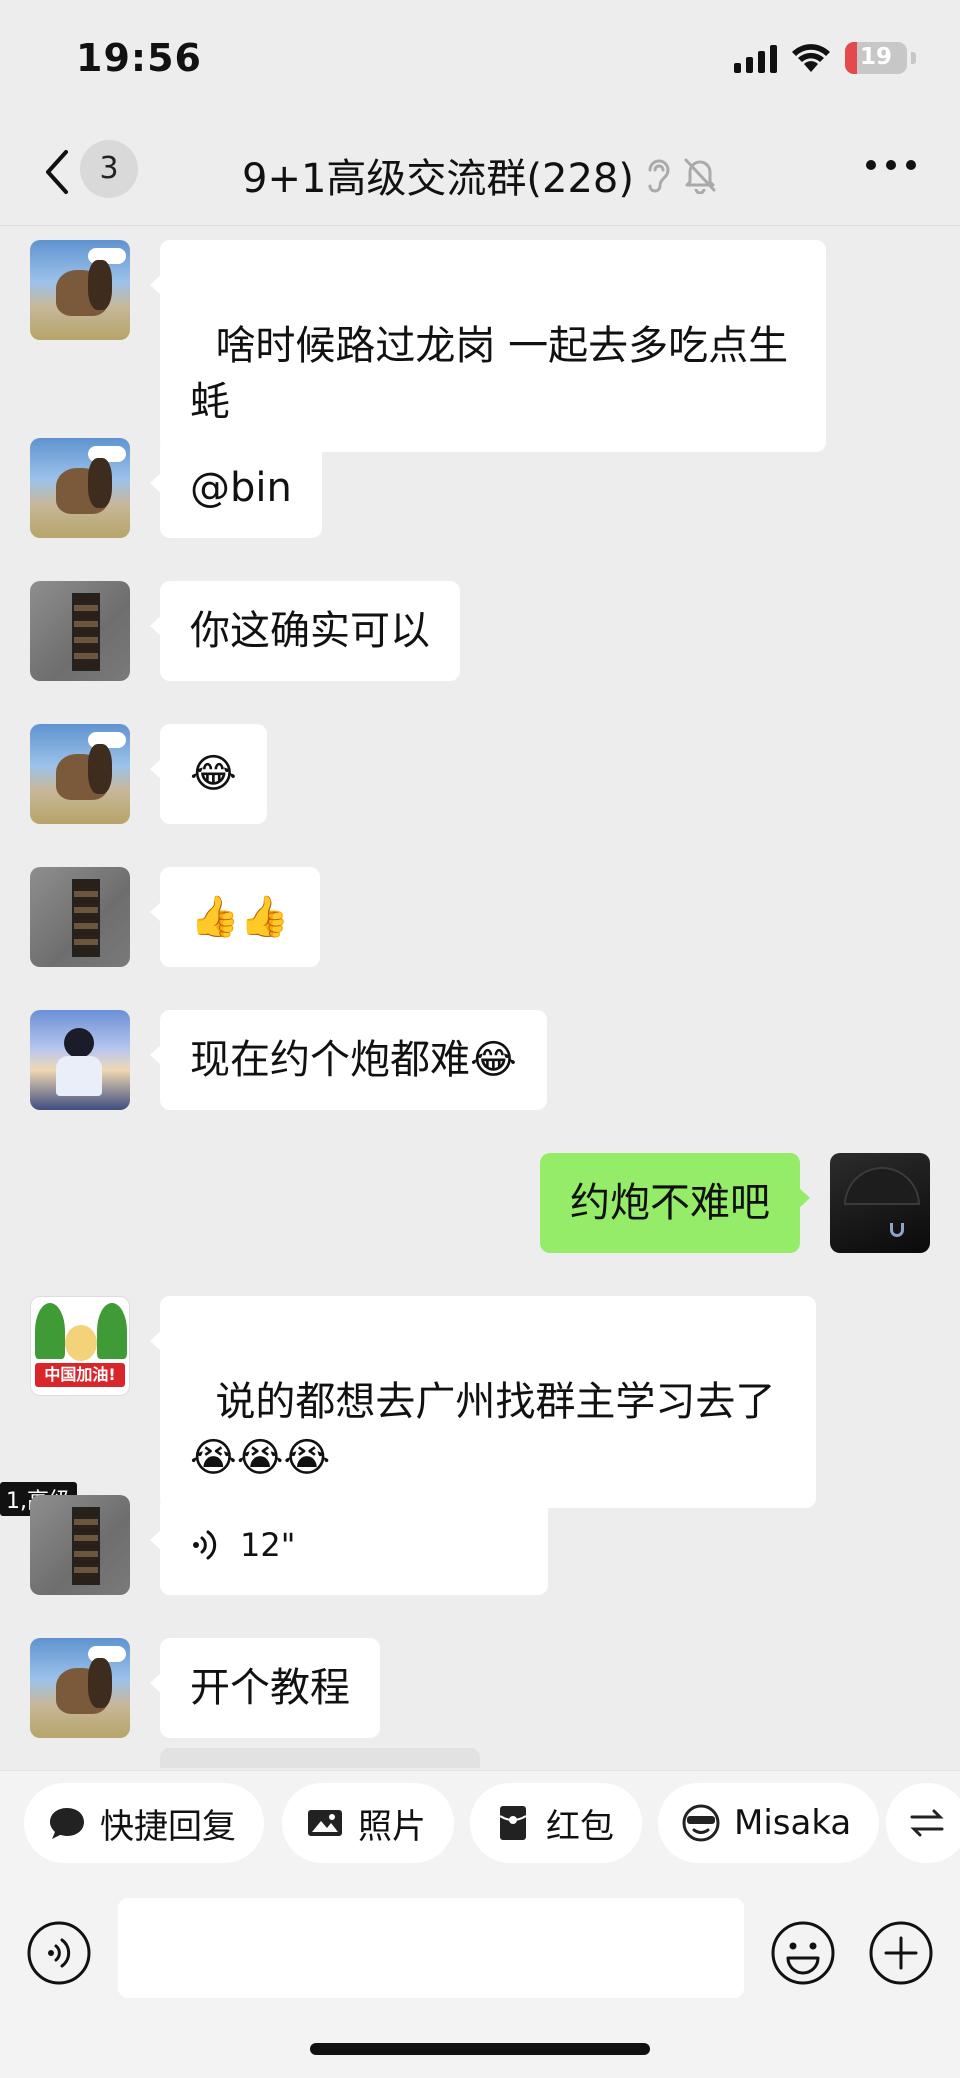 The image size is (960, 2078). Describe the element at coordinates (513, 1823) in the screenshot. I see `red-packet-icon` at that location.